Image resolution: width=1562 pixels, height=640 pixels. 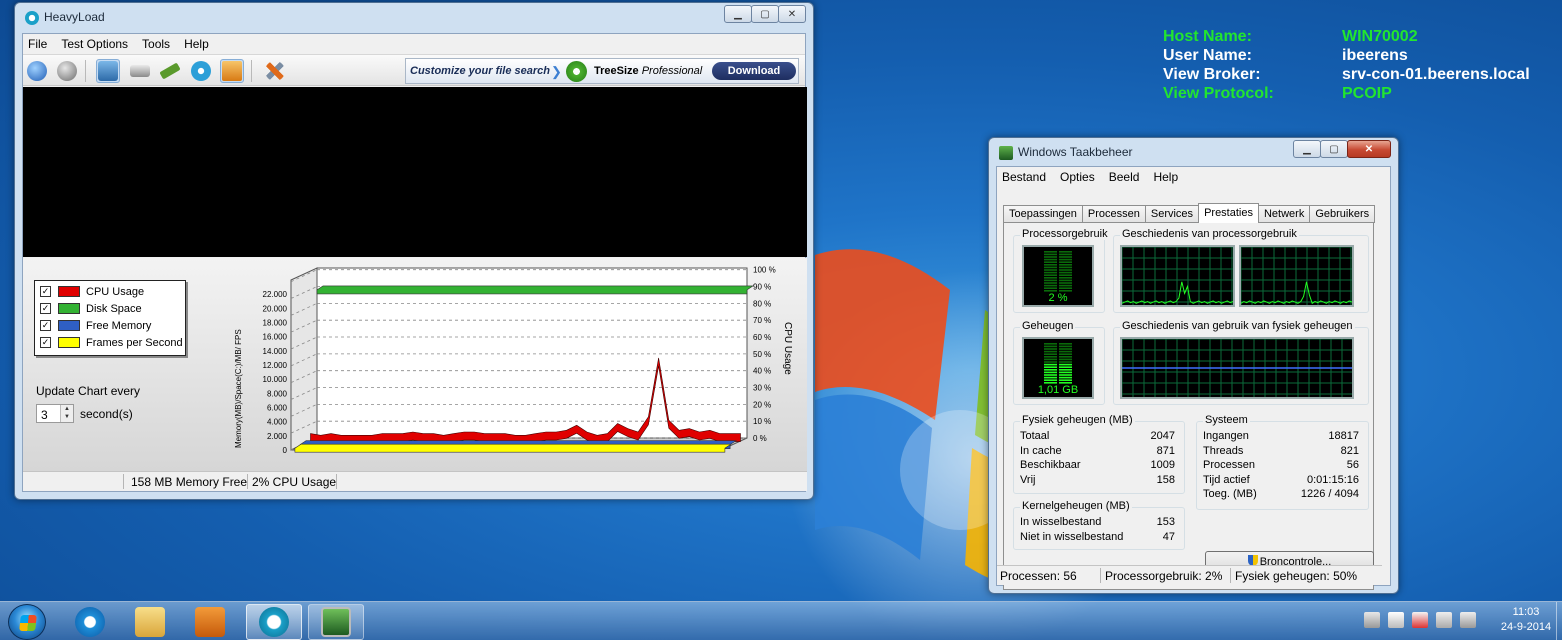 What do you see at coordinates (150, 622) in the screenshot?
I see `taskbar-explorer` at bounding box center [150, 622].